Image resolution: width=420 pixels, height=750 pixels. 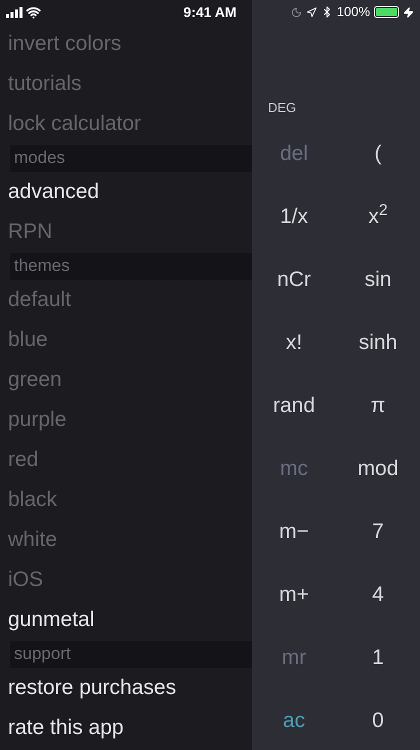 I want to click on menu-item: advanced, so click(x=54, y=192).